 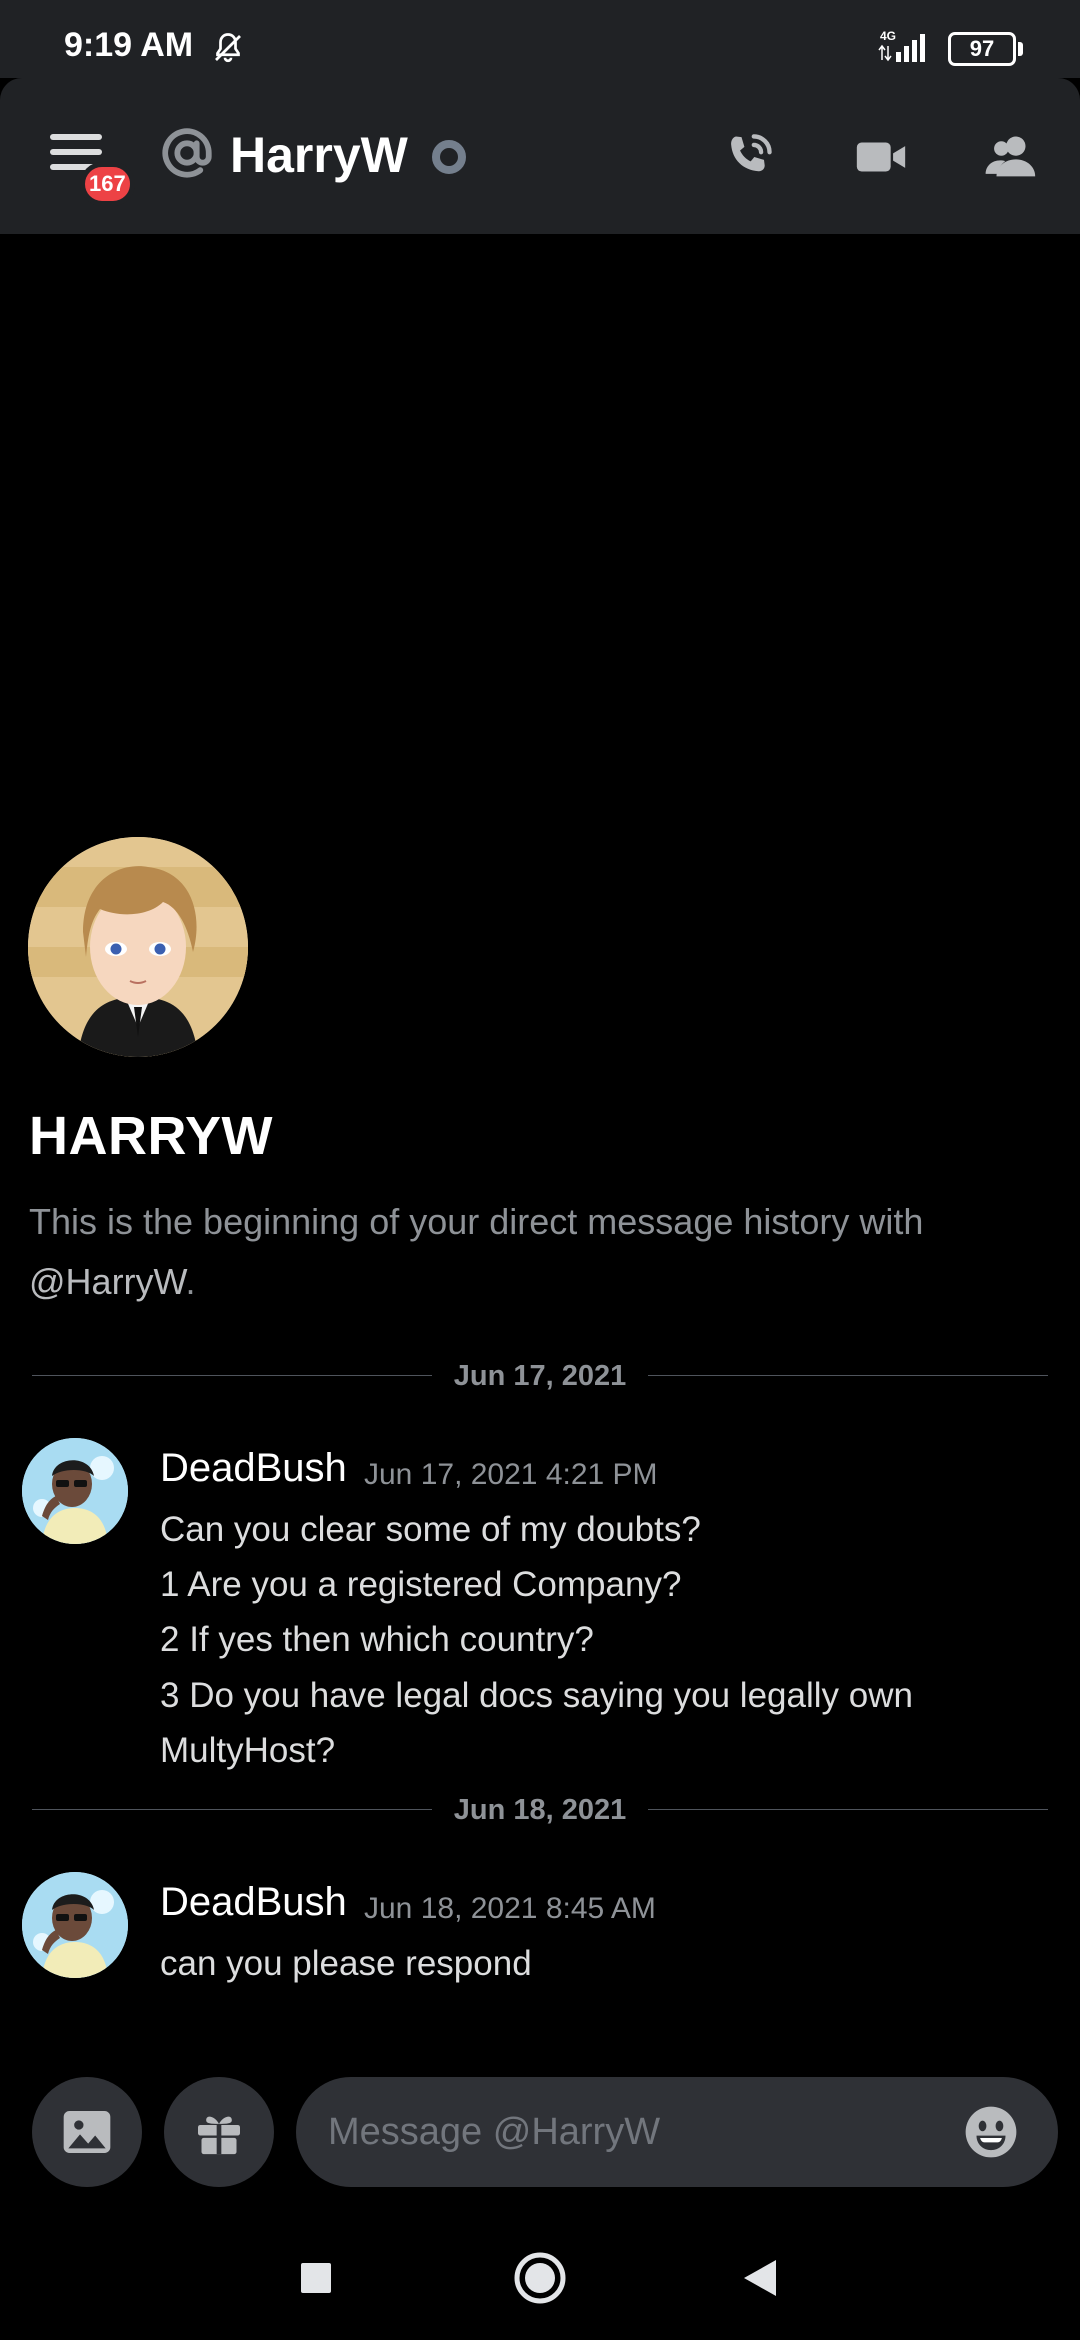 What do you see at coordinates (377, 1639) in the screenshot?
I see `message-text-line: 2 If yes then which country?` at bounding box center [377, 1639].